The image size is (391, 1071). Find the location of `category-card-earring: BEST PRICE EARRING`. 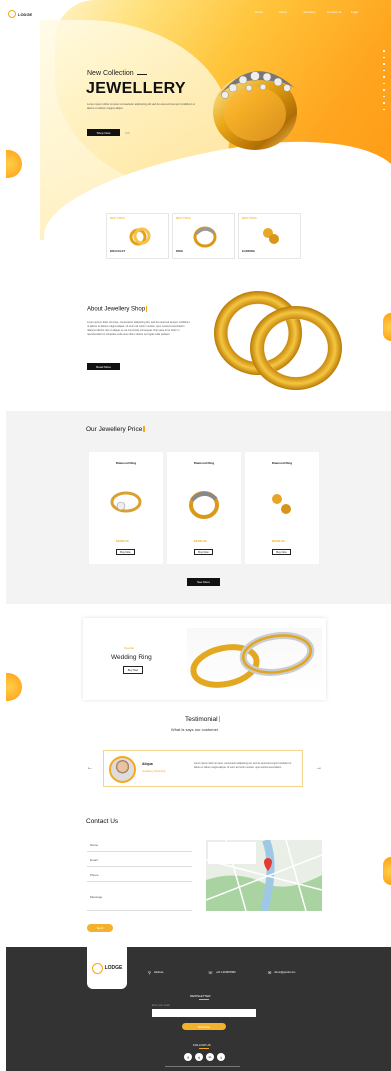

category-card-earring: BEST PRICE EARRING is located at coordinates (269, 236).